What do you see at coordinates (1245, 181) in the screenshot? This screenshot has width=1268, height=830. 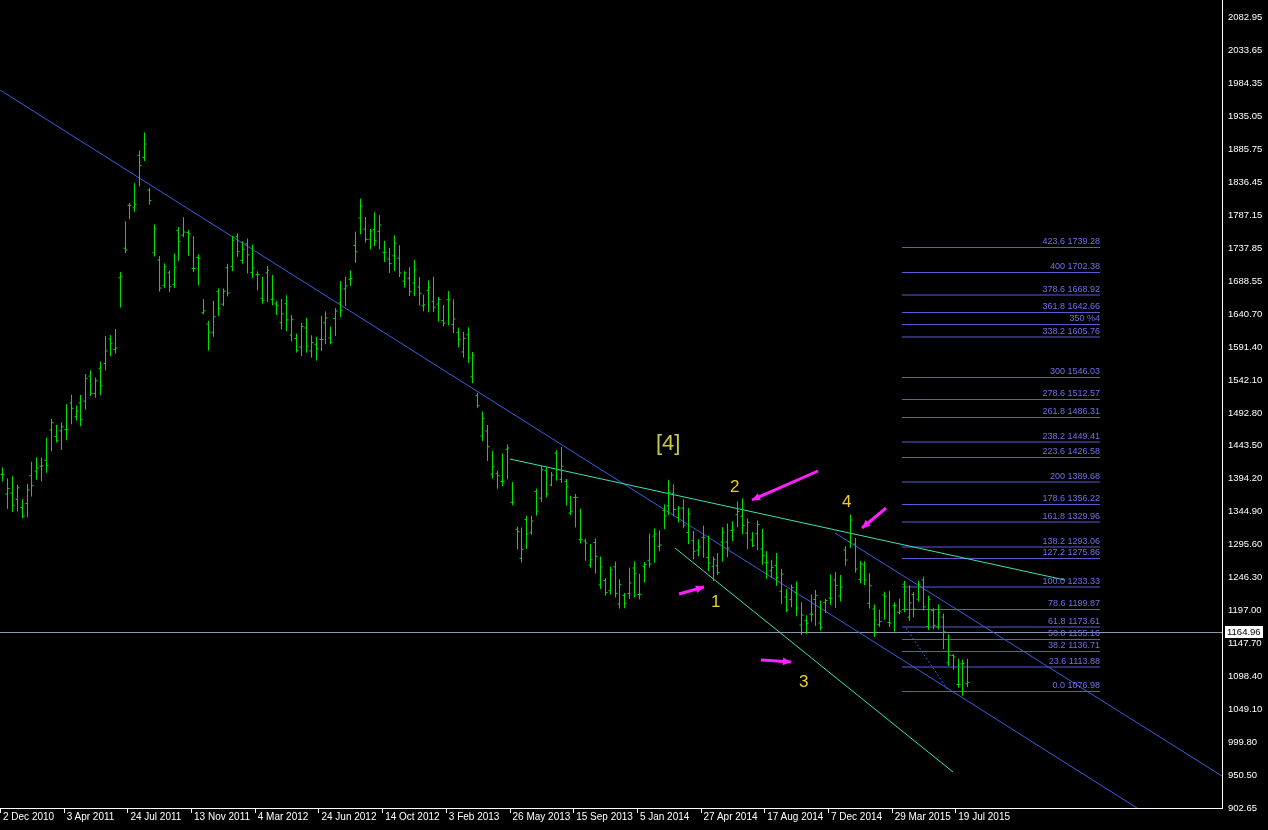 I see `price-label: 1836.45` at bounding box center [1245, 181].